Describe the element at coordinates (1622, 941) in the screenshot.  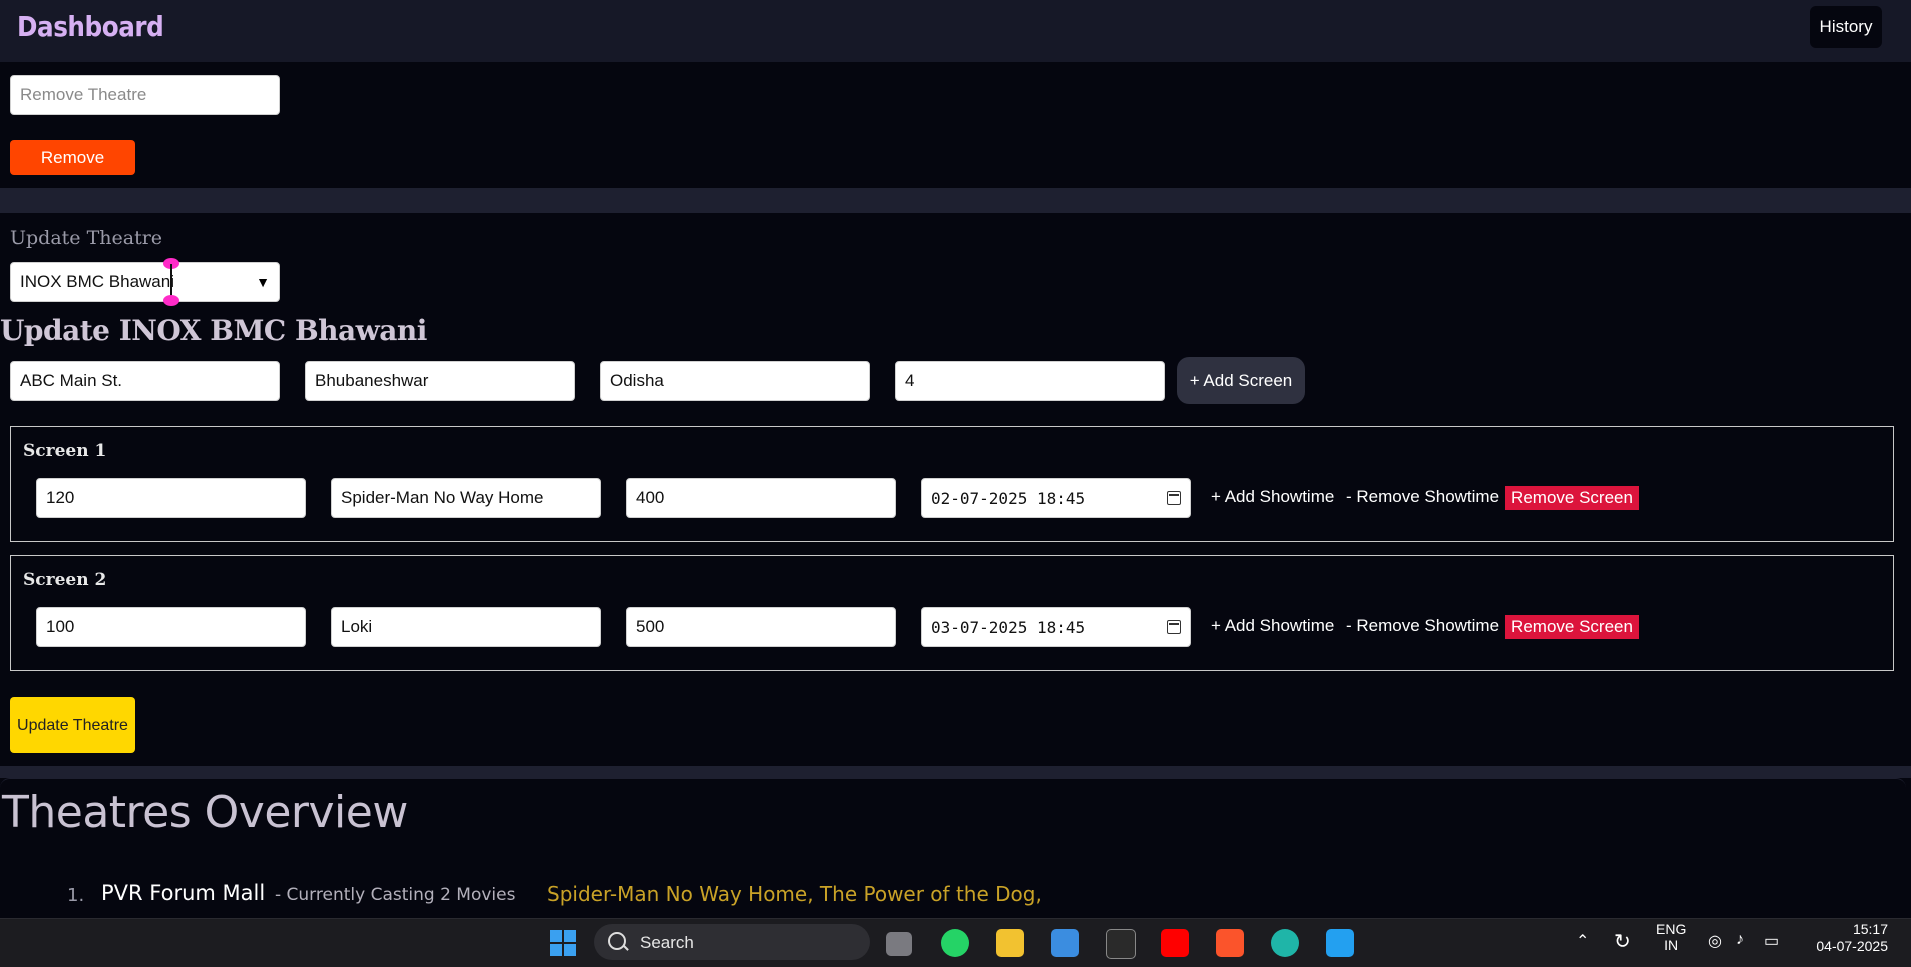
I see `sync-icon: ↻` at that location.